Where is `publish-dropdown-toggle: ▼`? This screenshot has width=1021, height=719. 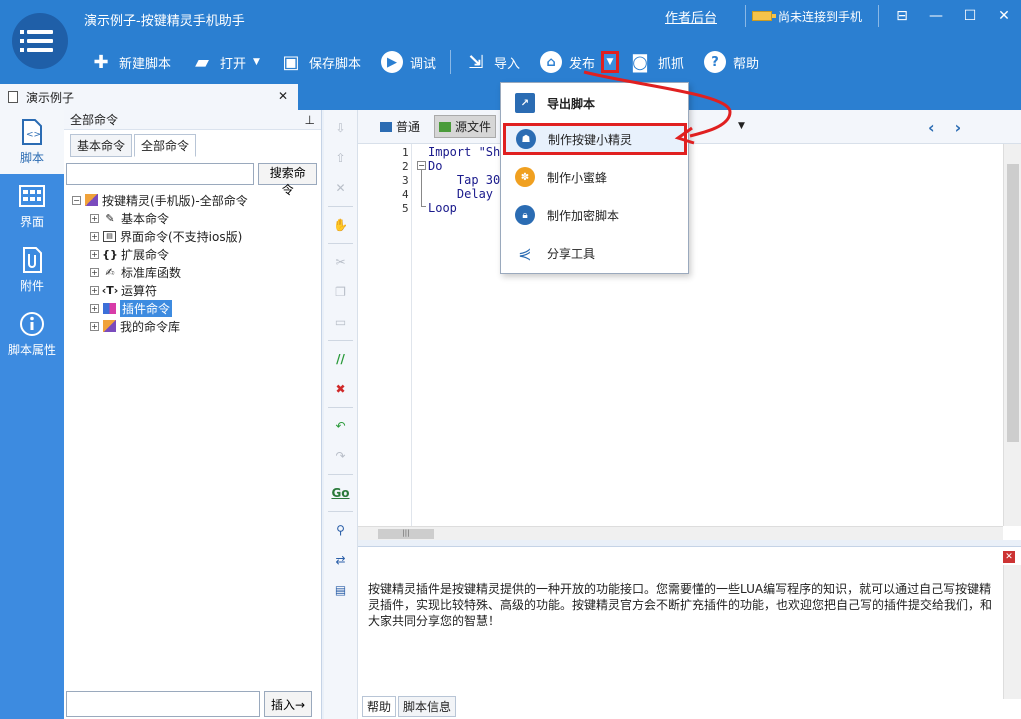 publish-dropdown-toggle: ▼ is located at coordinates (610, 62).